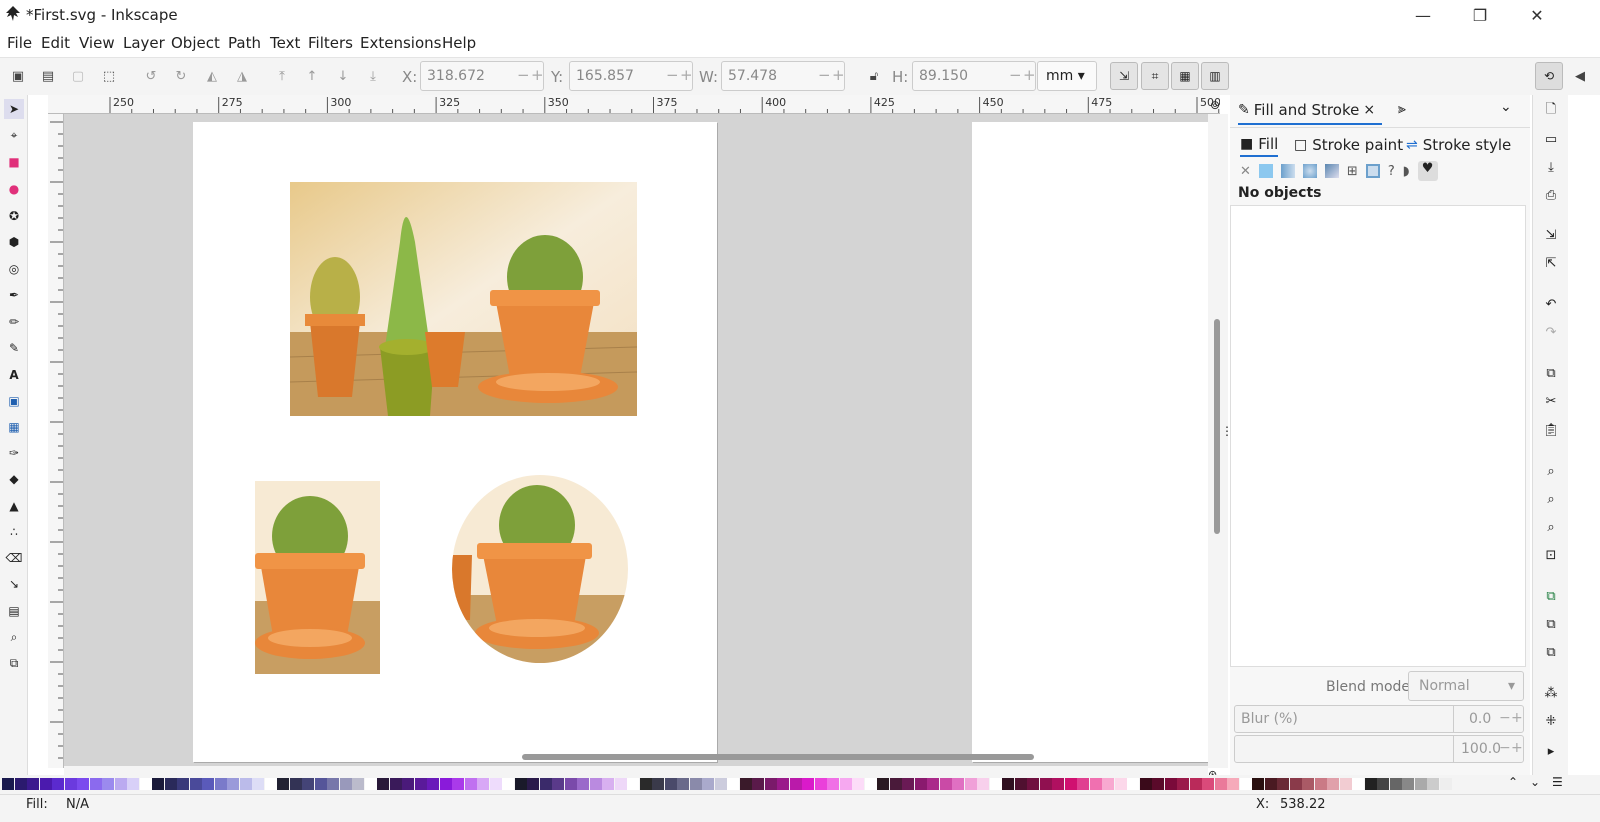  Describe the element at coordinates (14, 558) in the screenshot. I see `eraser-tool-icon: ⌫` at that location.